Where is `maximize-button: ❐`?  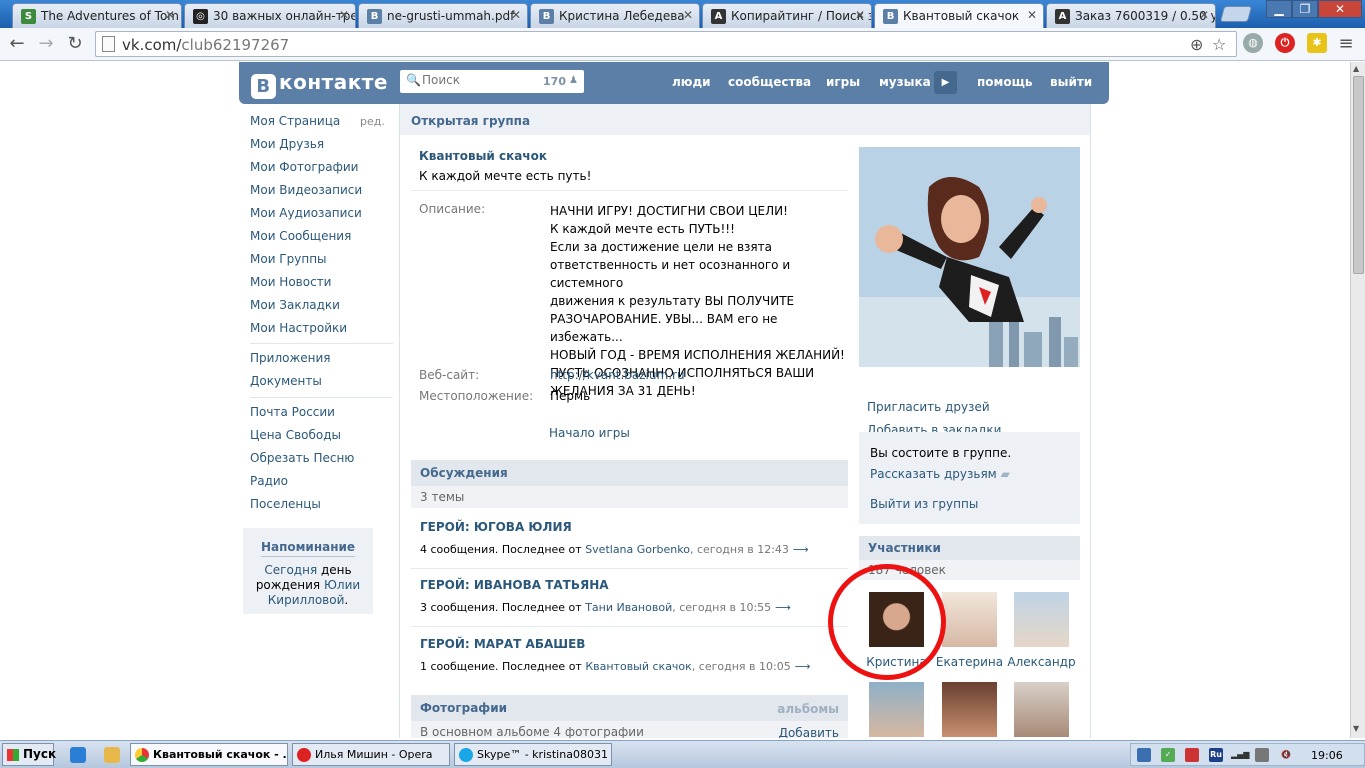 maximize-button: ❐ is located at coordinates (1305, 9).